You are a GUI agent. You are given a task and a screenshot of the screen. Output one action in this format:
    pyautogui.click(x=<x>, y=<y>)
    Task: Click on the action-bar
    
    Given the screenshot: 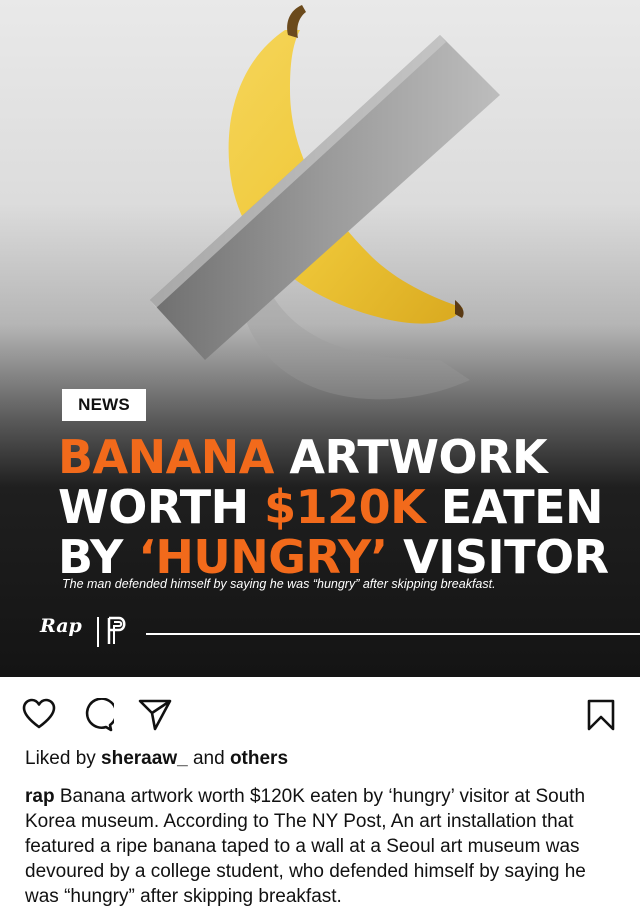 What is the action you would take?
    pyautogui.click(x=320, y=714)
    